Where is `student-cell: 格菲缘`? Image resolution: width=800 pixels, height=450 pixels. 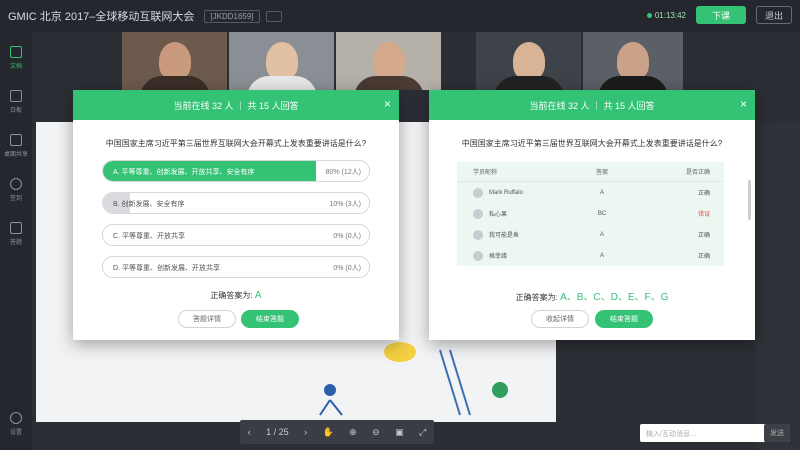
student-cell: 格菲缘 is located at coordinates (512, 255).